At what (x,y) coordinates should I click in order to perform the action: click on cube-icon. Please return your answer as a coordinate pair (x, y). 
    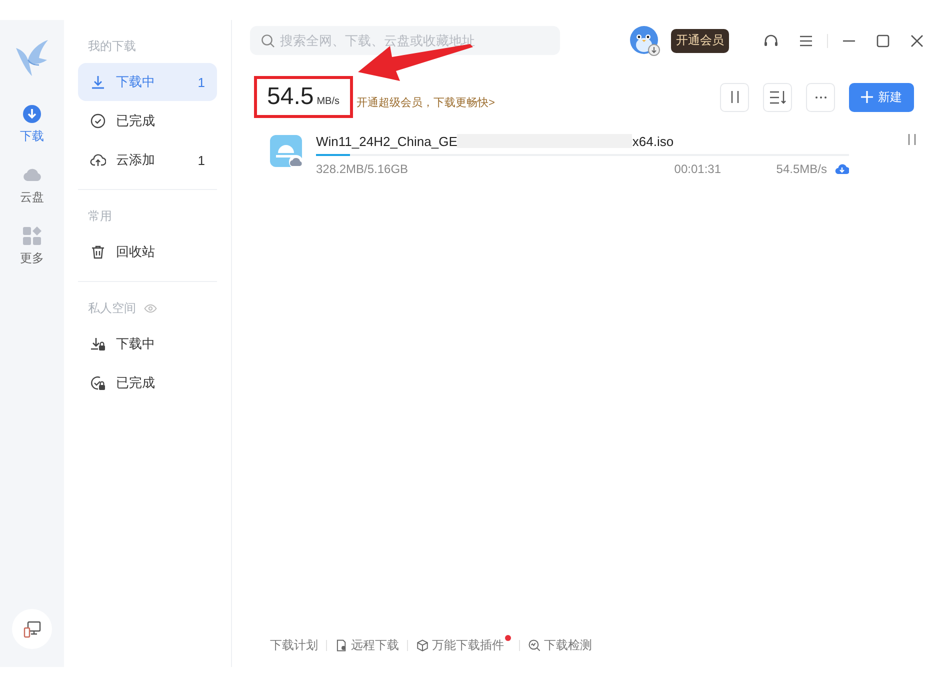
    Looking at the image, I should click on (422, 645).